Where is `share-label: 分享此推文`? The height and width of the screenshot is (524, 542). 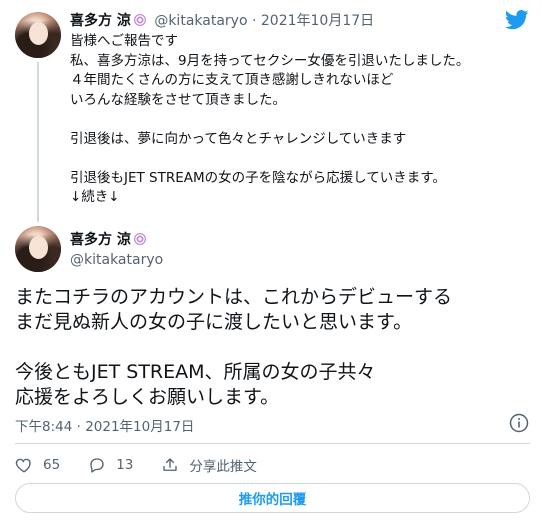 share-label: 分享此推文 is located at coordinates (223, 467).